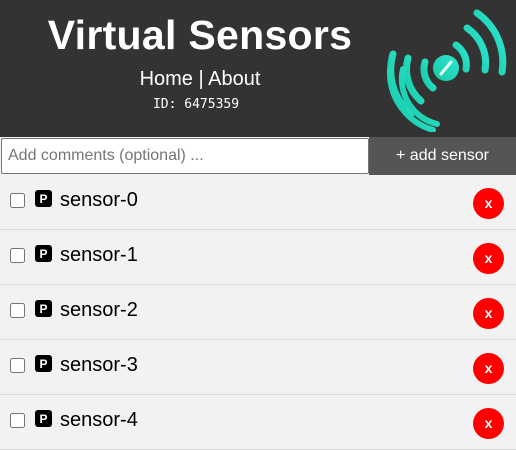  I want to click on sensor-name: sensor-4, so click(99, 420).